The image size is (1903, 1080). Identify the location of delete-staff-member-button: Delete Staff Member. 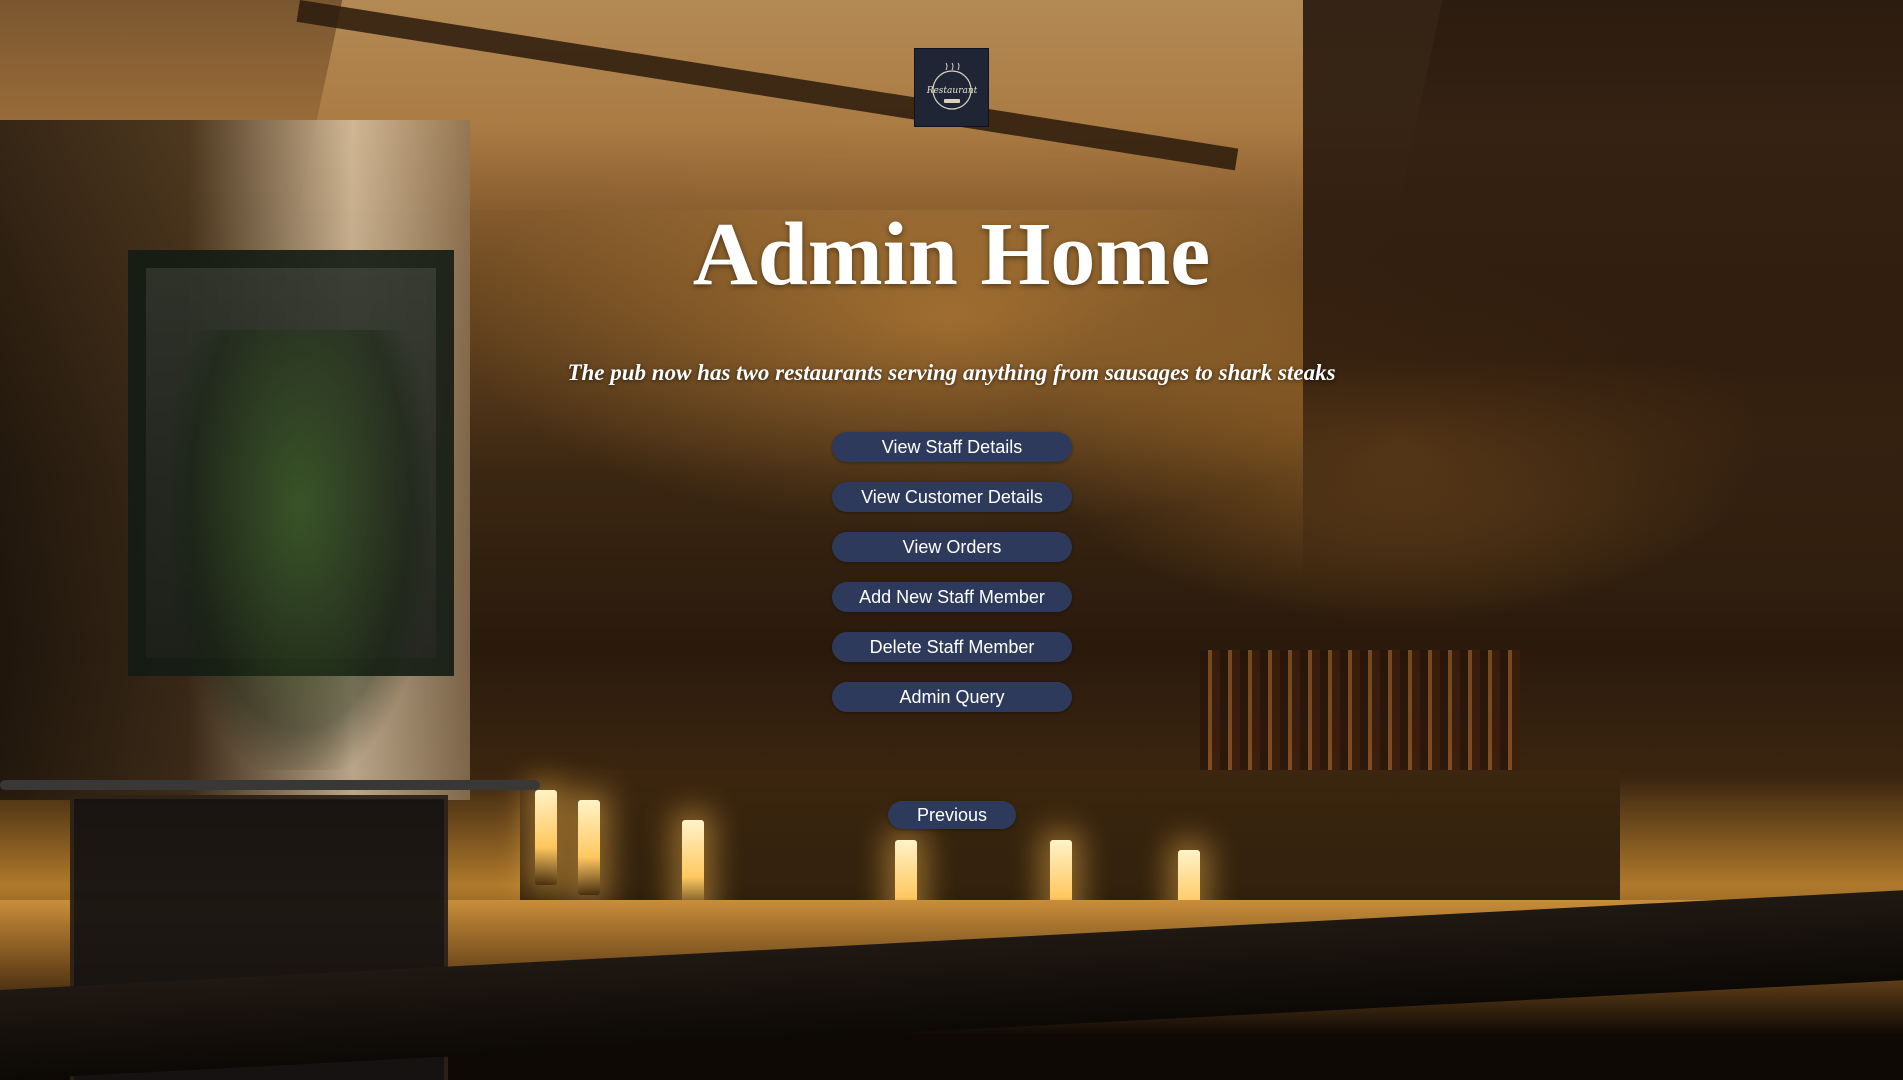
(952, 647).